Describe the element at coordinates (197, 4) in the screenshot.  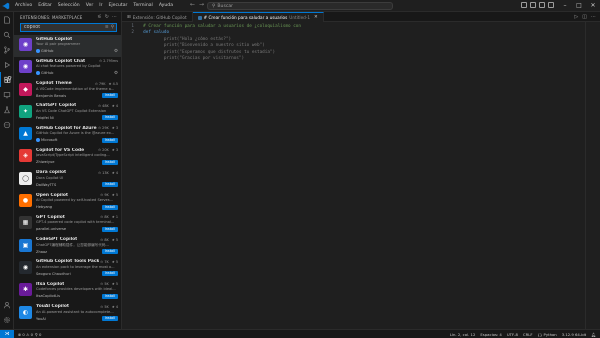
I see `nav-arrows: ← →` at that location.